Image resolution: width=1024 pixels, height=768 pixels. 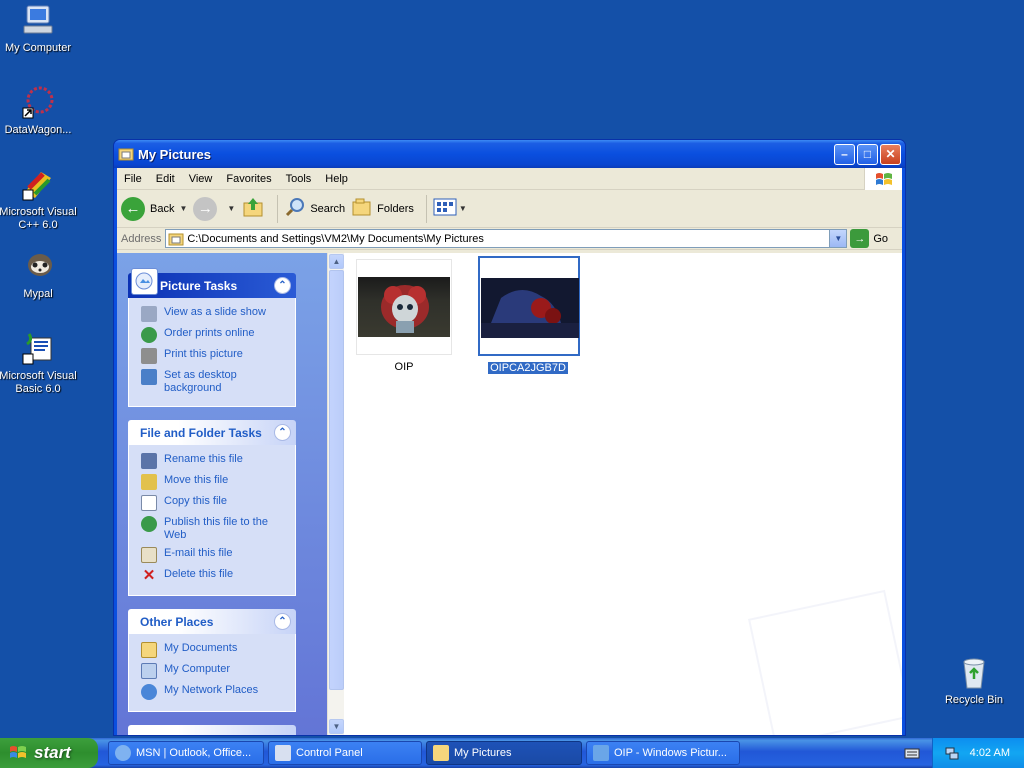 What do you see at coordinates (528, 368) in the screenshot?
I see `file-name-selected: OIPCA2JGB7D` at bounding box center [528, 368].